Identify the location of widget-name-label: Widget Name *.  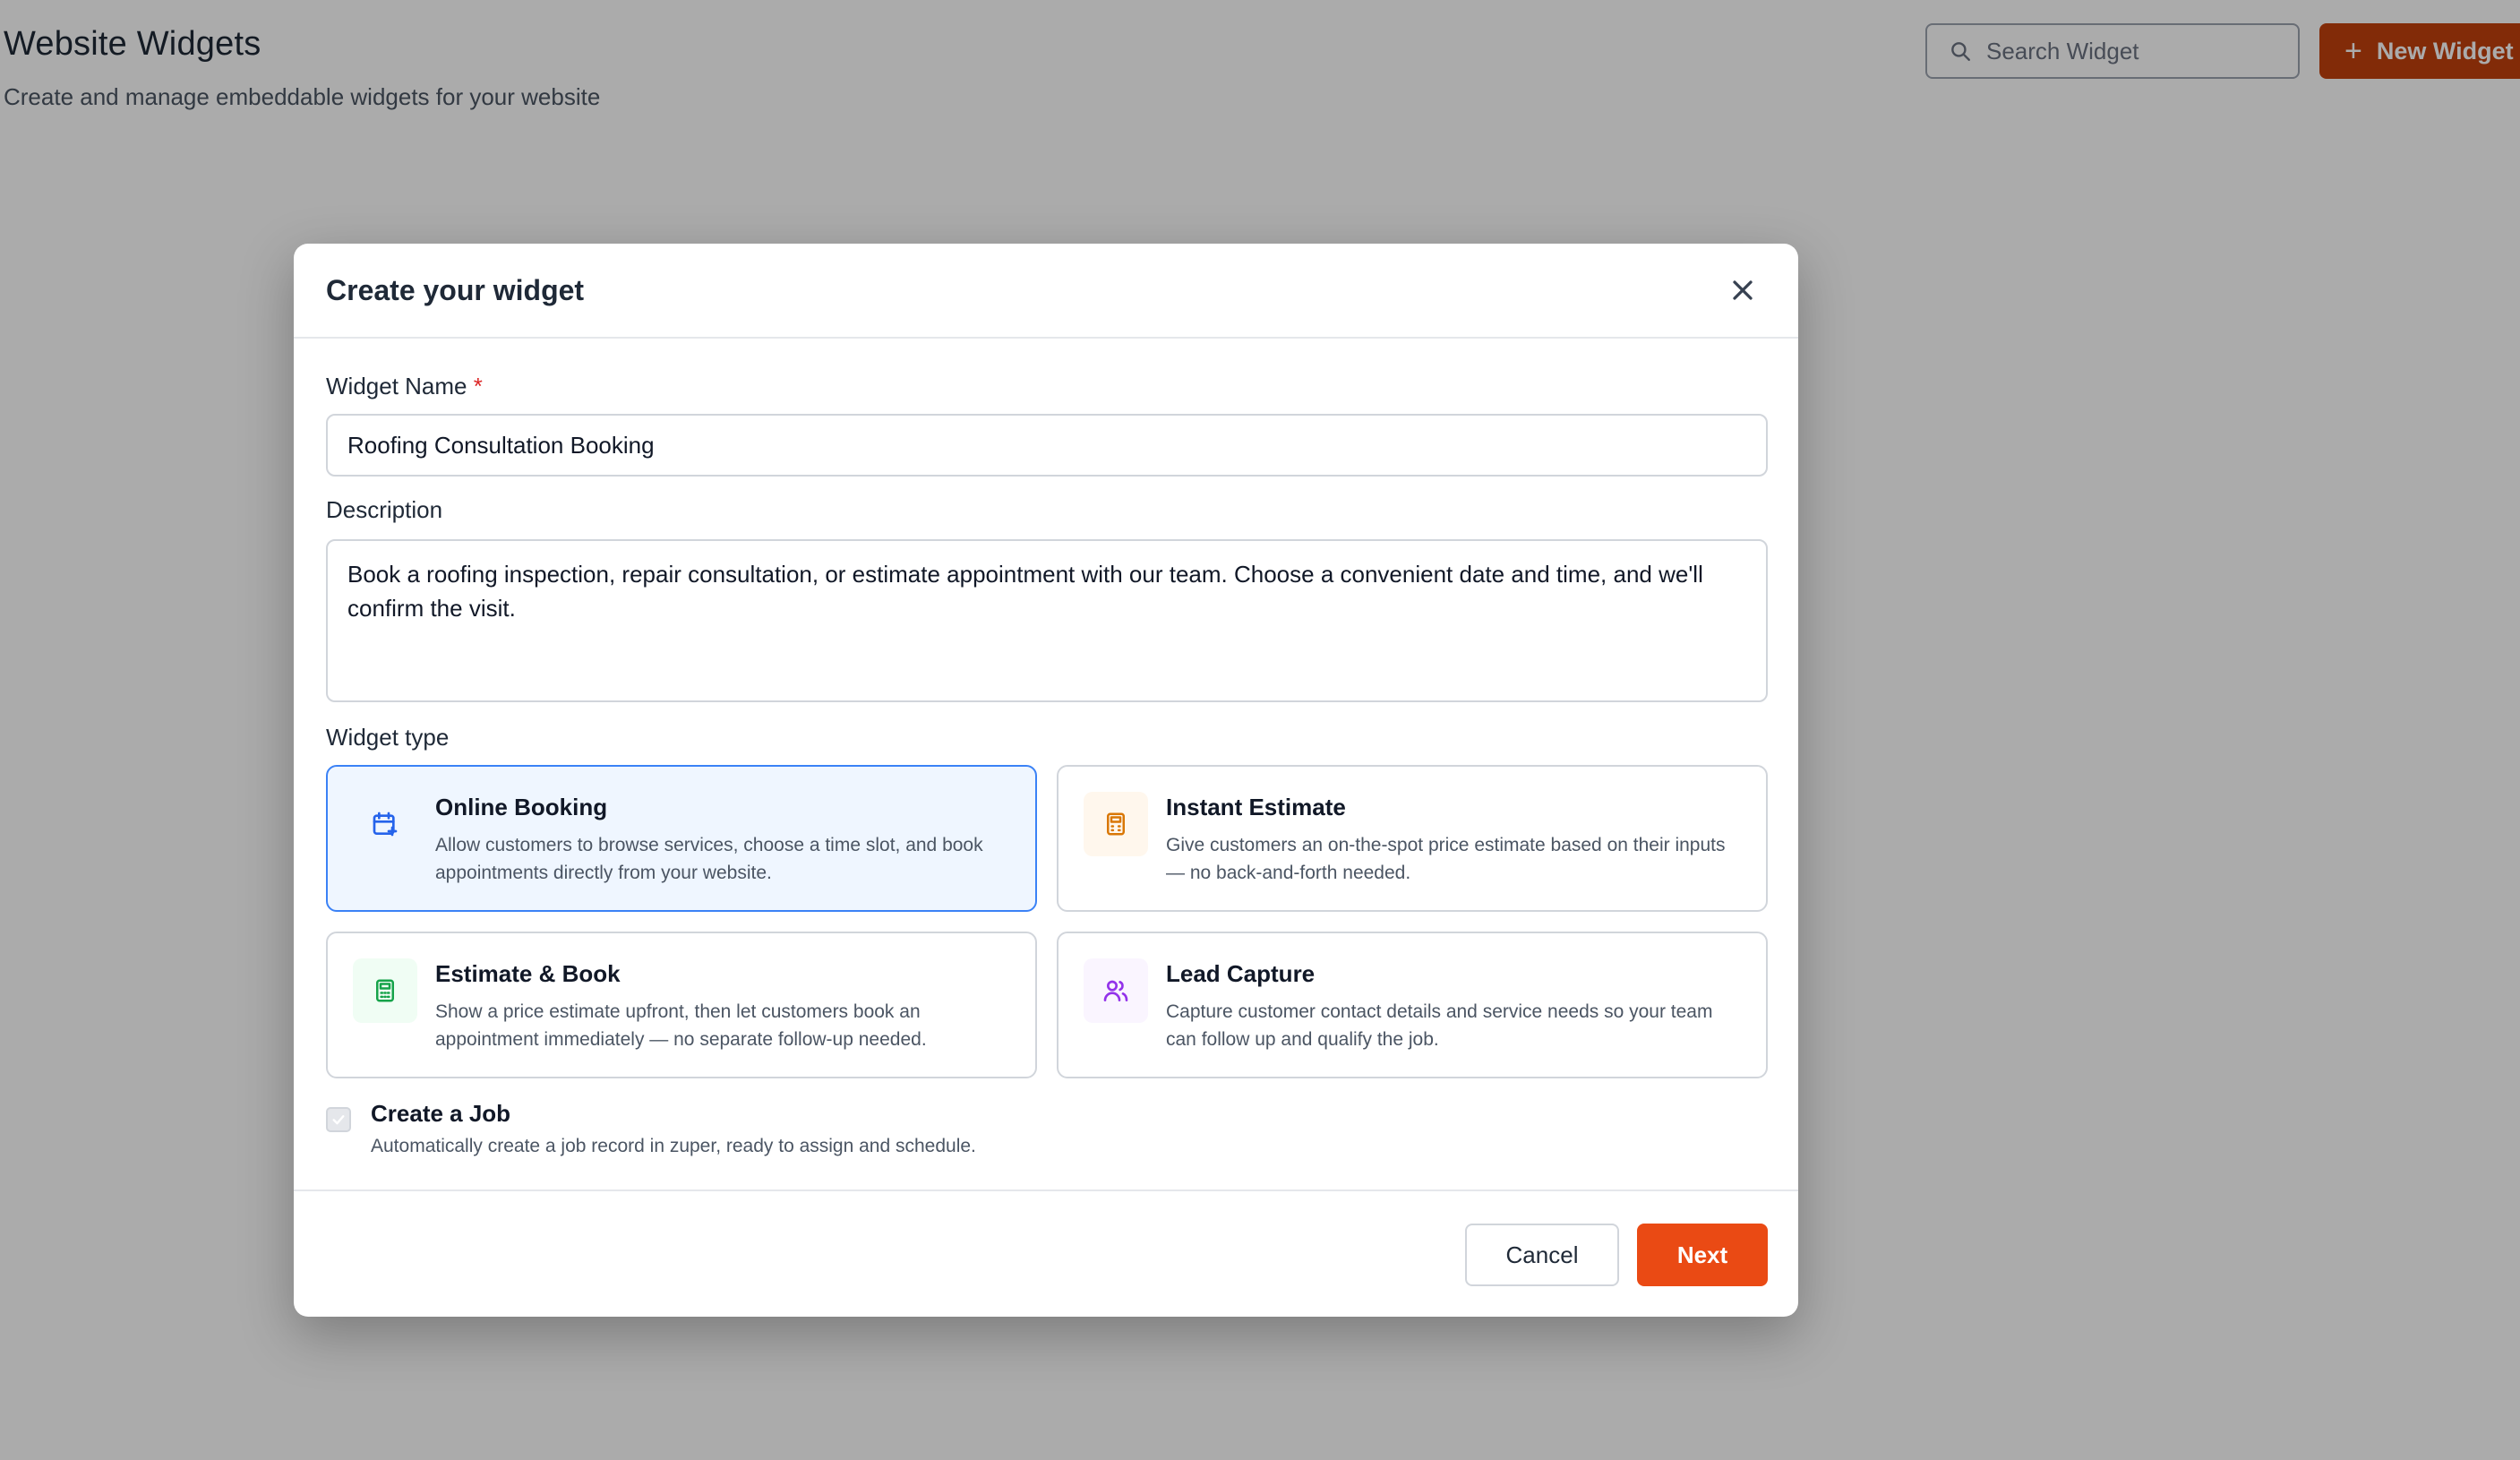
(404, 386).